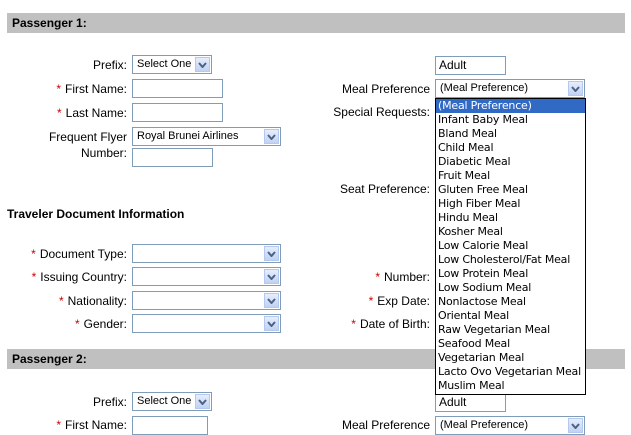 The image size is (631, 435). Describe the element at coordinates (92, 301) in the screenshot. I see `nationality-label: * Nationality:` at that location.